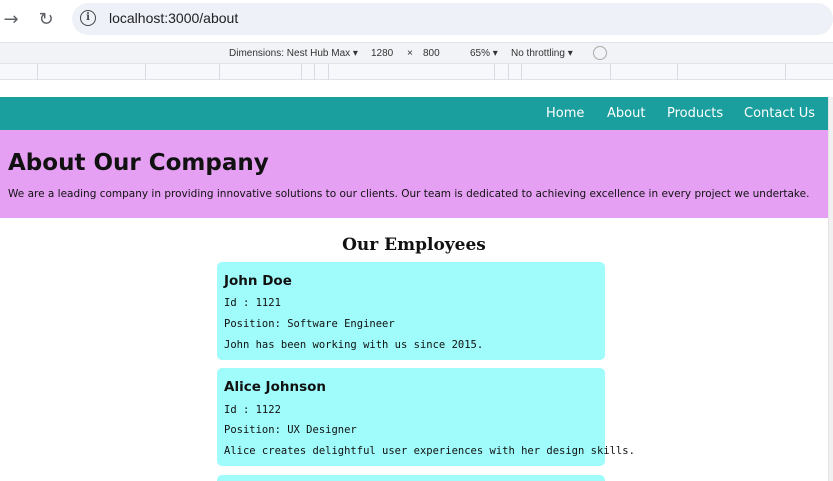 The height and width of the screenshot is (481, 833). I want to click on info-icon: i, so click(88, 18).